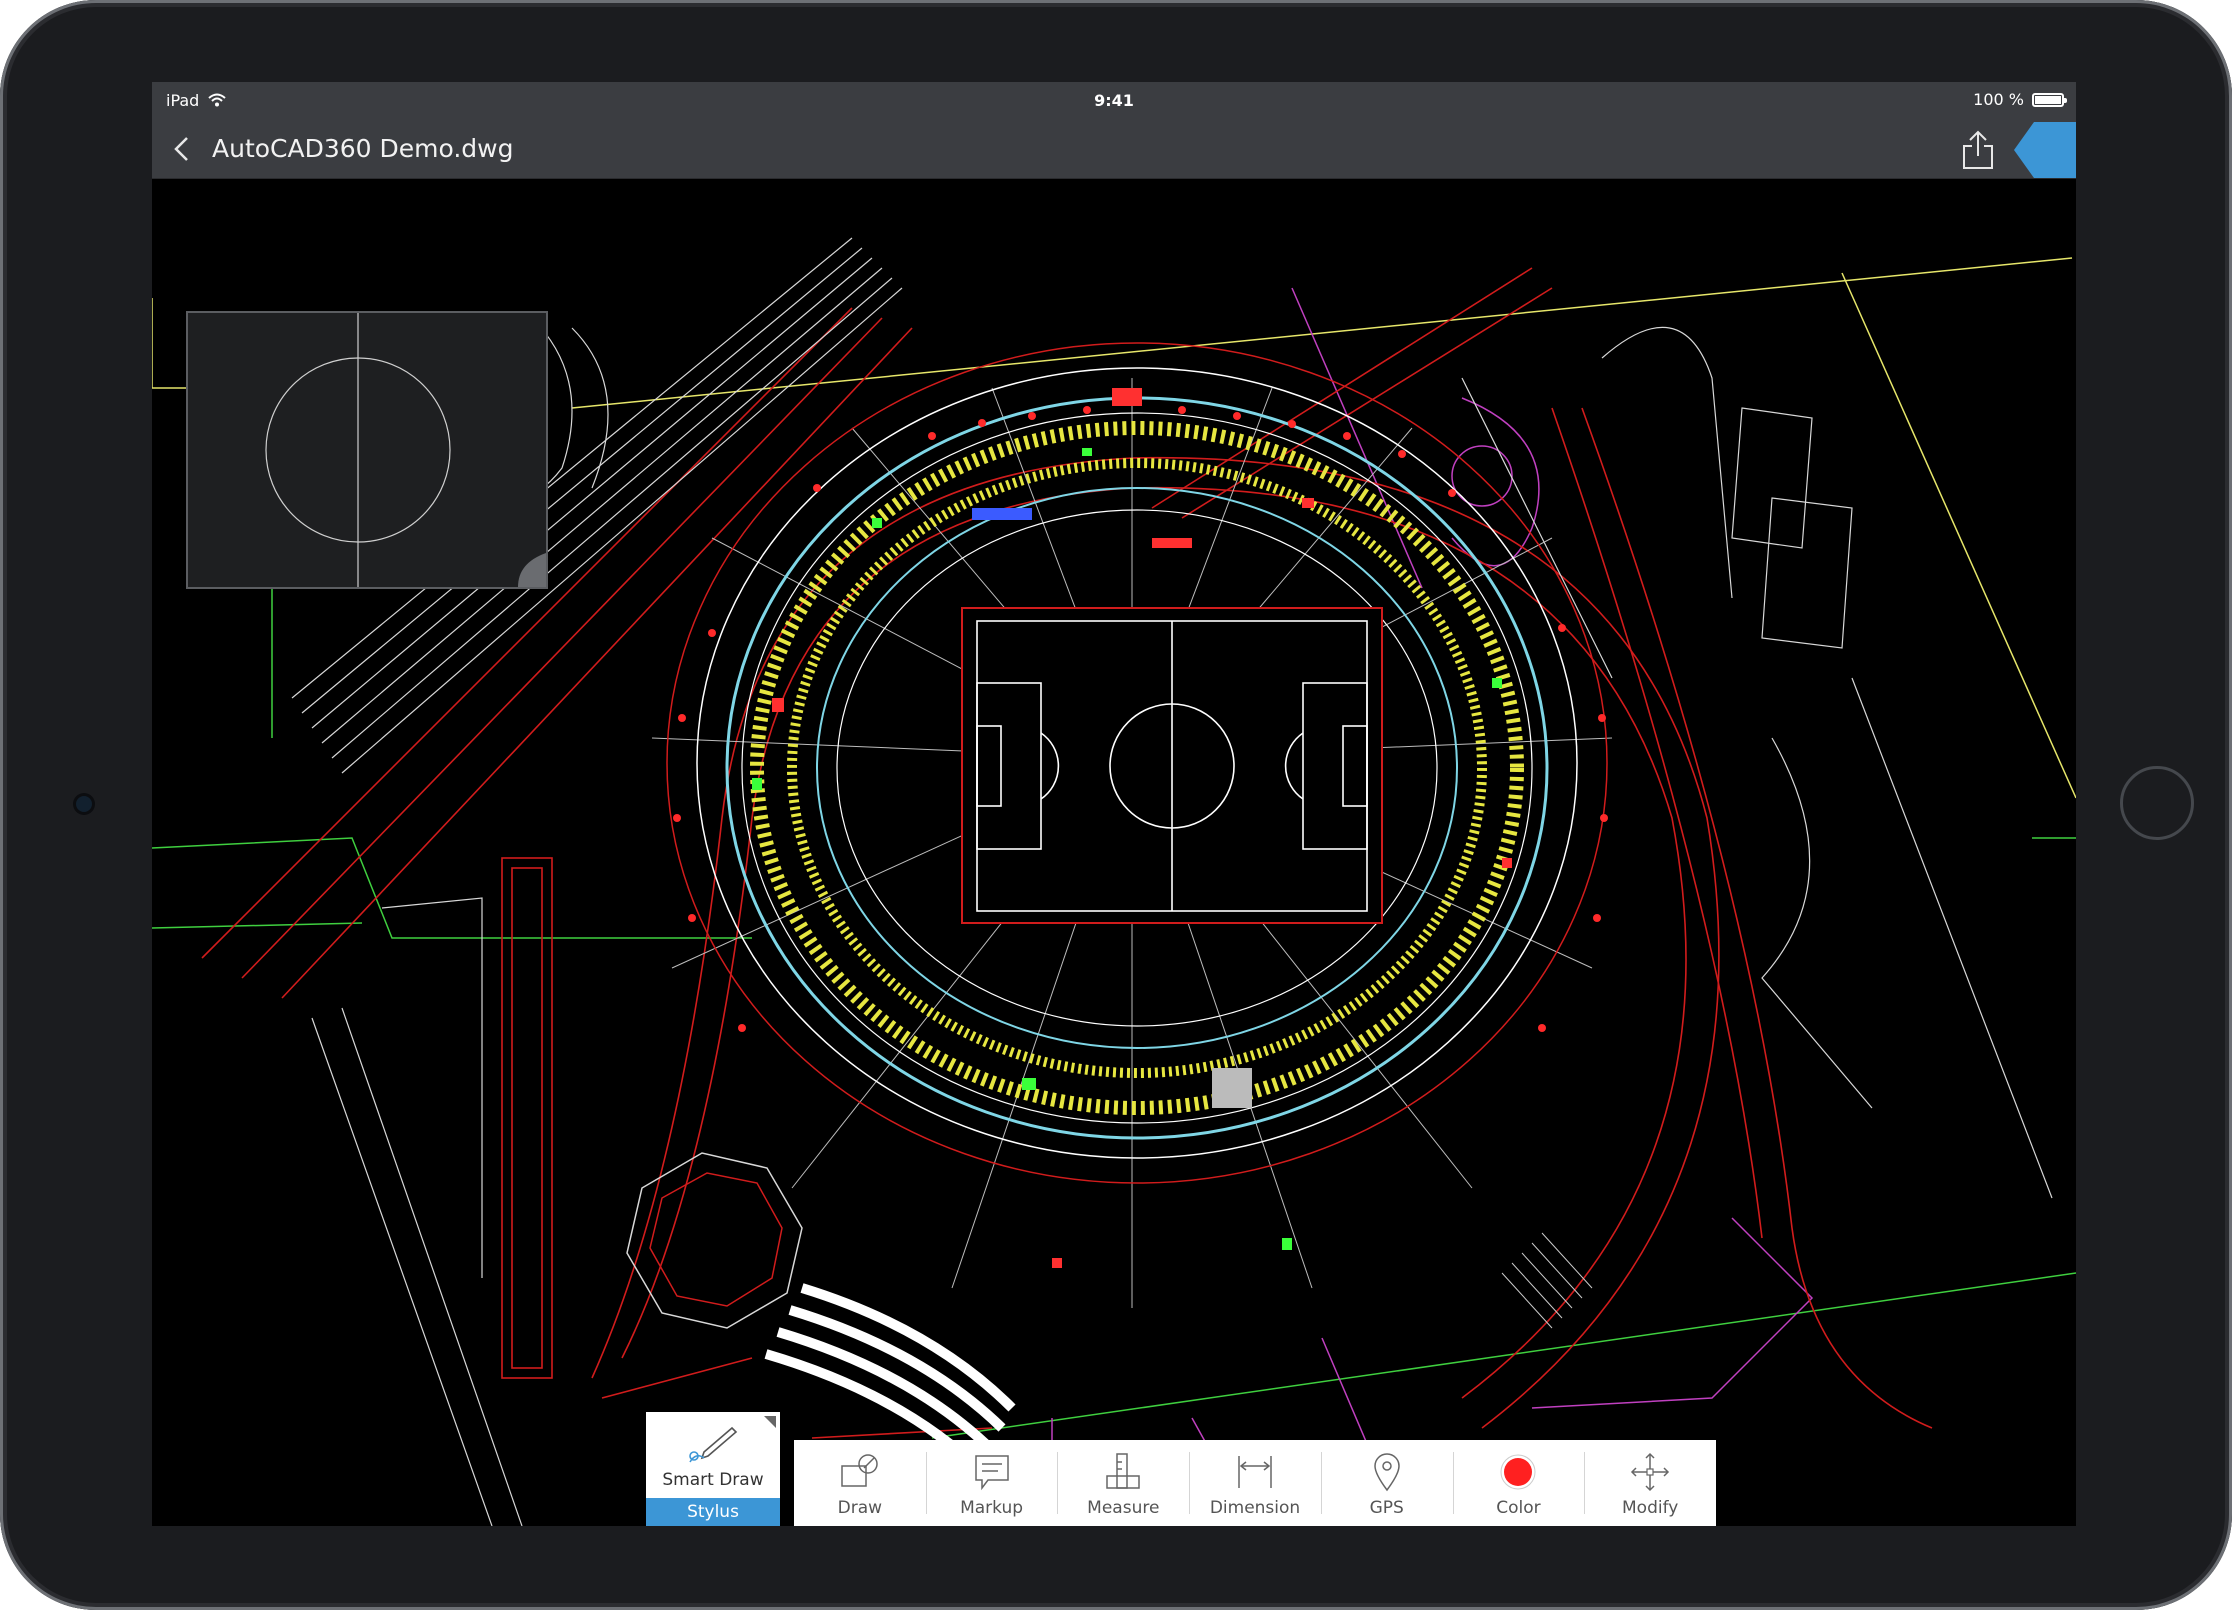 This screenshot has height=1610, width=2232. I want to click on color-swatch-icon, so click(1518, 1472).